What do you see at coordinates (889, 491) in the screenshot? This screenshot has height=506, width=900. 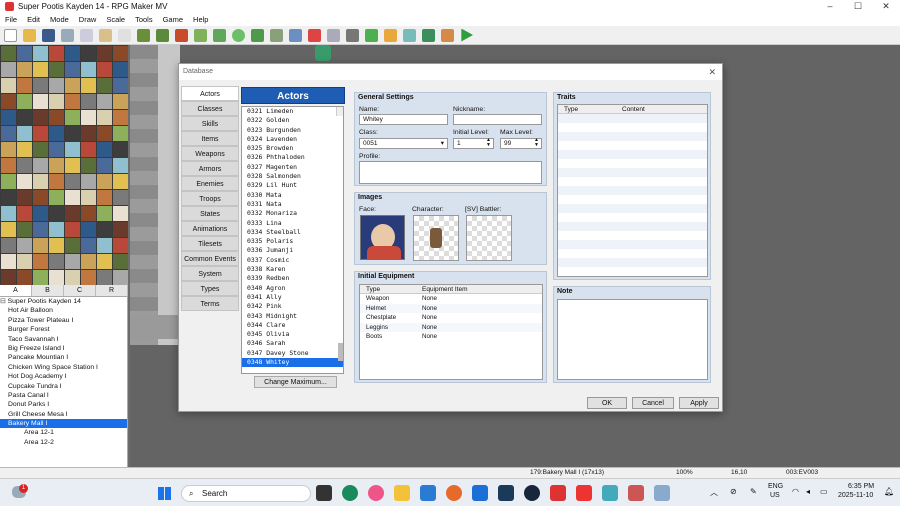 I see `notifications-icon: 🔔︎` at bounding box center [889, 491].